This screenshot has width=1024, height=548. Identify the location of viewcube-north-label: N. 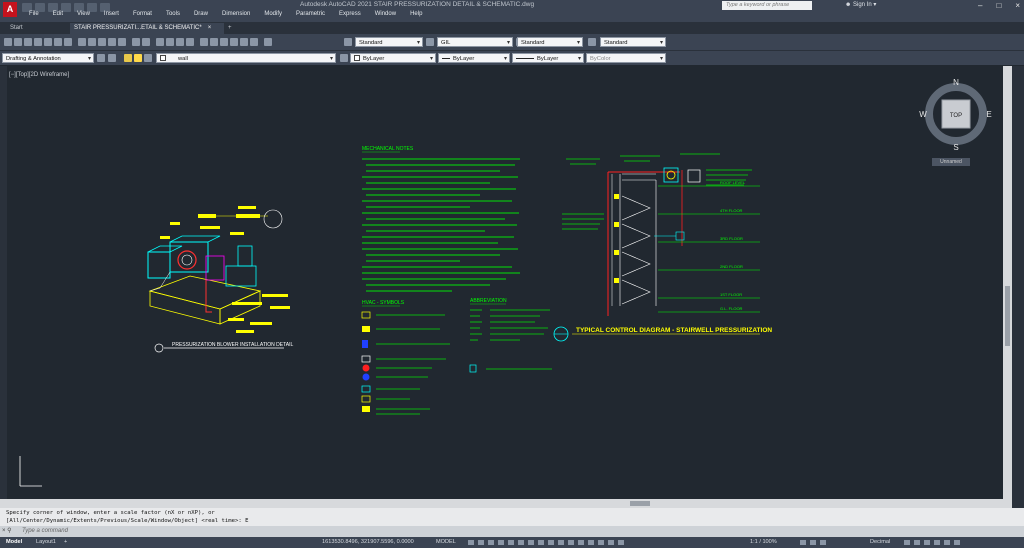
(956, 82).